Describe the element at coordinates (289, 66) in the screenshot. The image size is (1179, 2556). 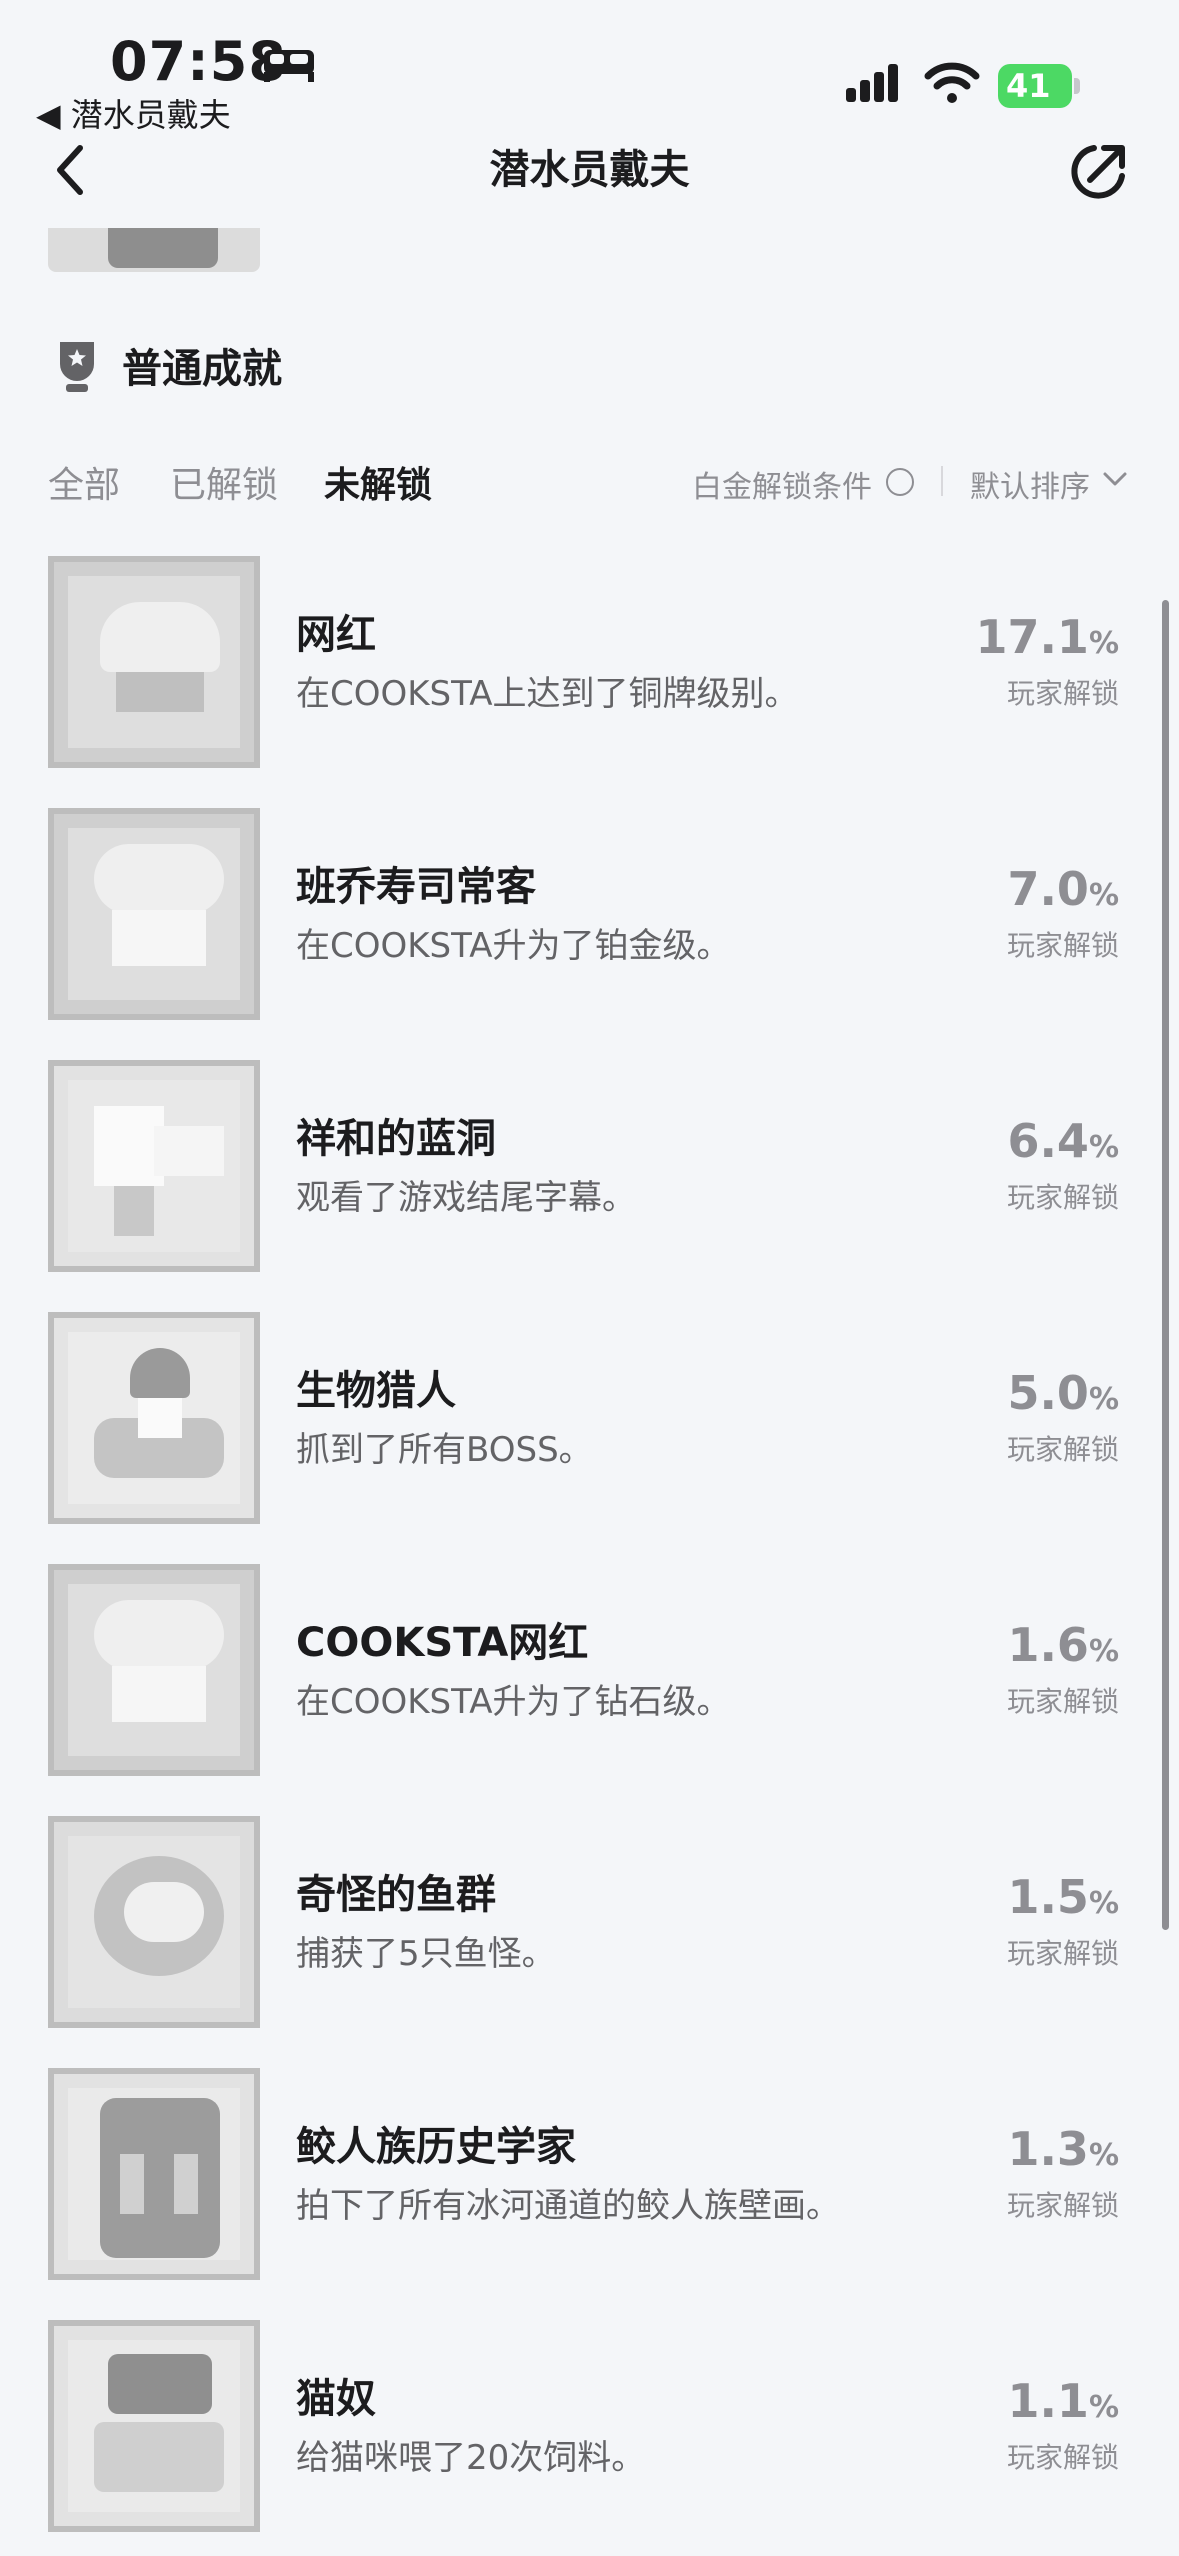
I see `sleep-focus-icon` at that location.